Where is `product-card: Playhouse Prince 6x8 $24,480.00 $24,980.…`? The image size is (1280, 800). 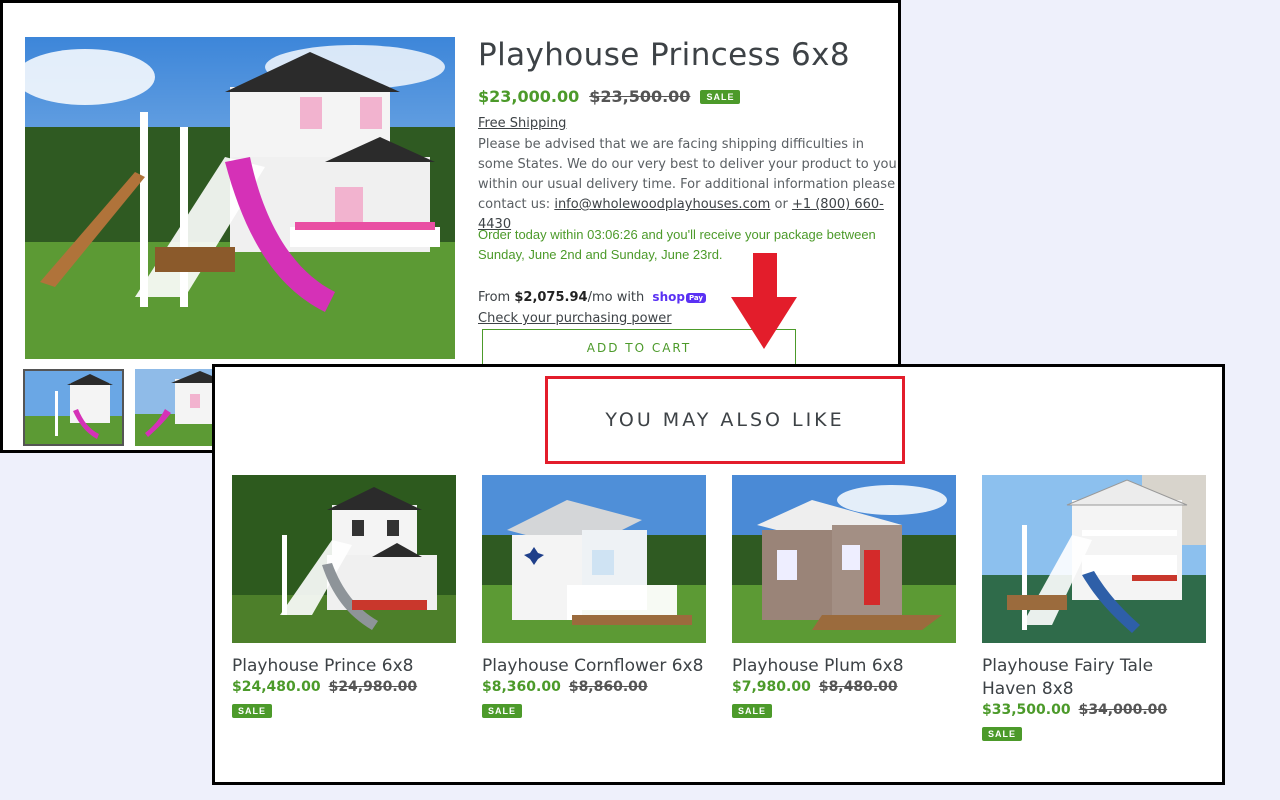
product-card: Playhouse Prince 6x8 $24,480.00 $24,980.… is located at coordinates (344, 597).